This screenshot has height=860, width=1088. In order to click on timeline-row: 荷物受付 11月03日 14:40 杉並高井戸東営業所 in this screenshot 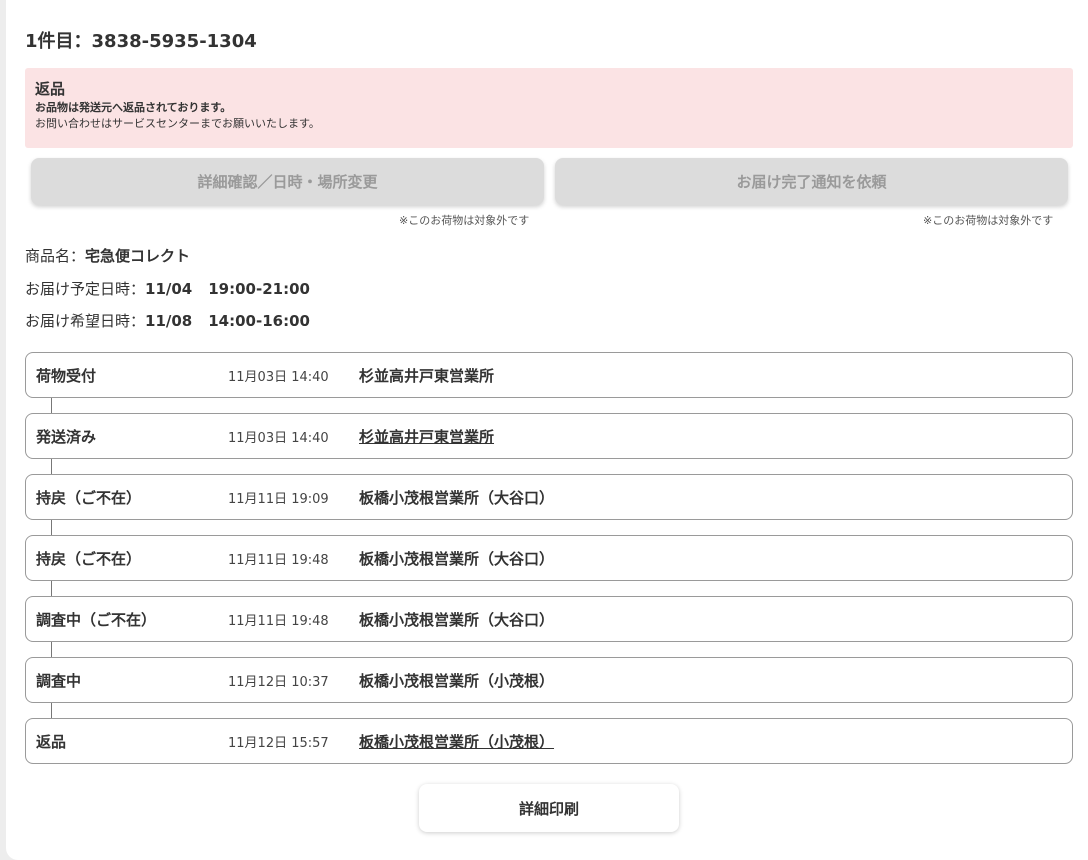, I will do `click(549, 382)`.